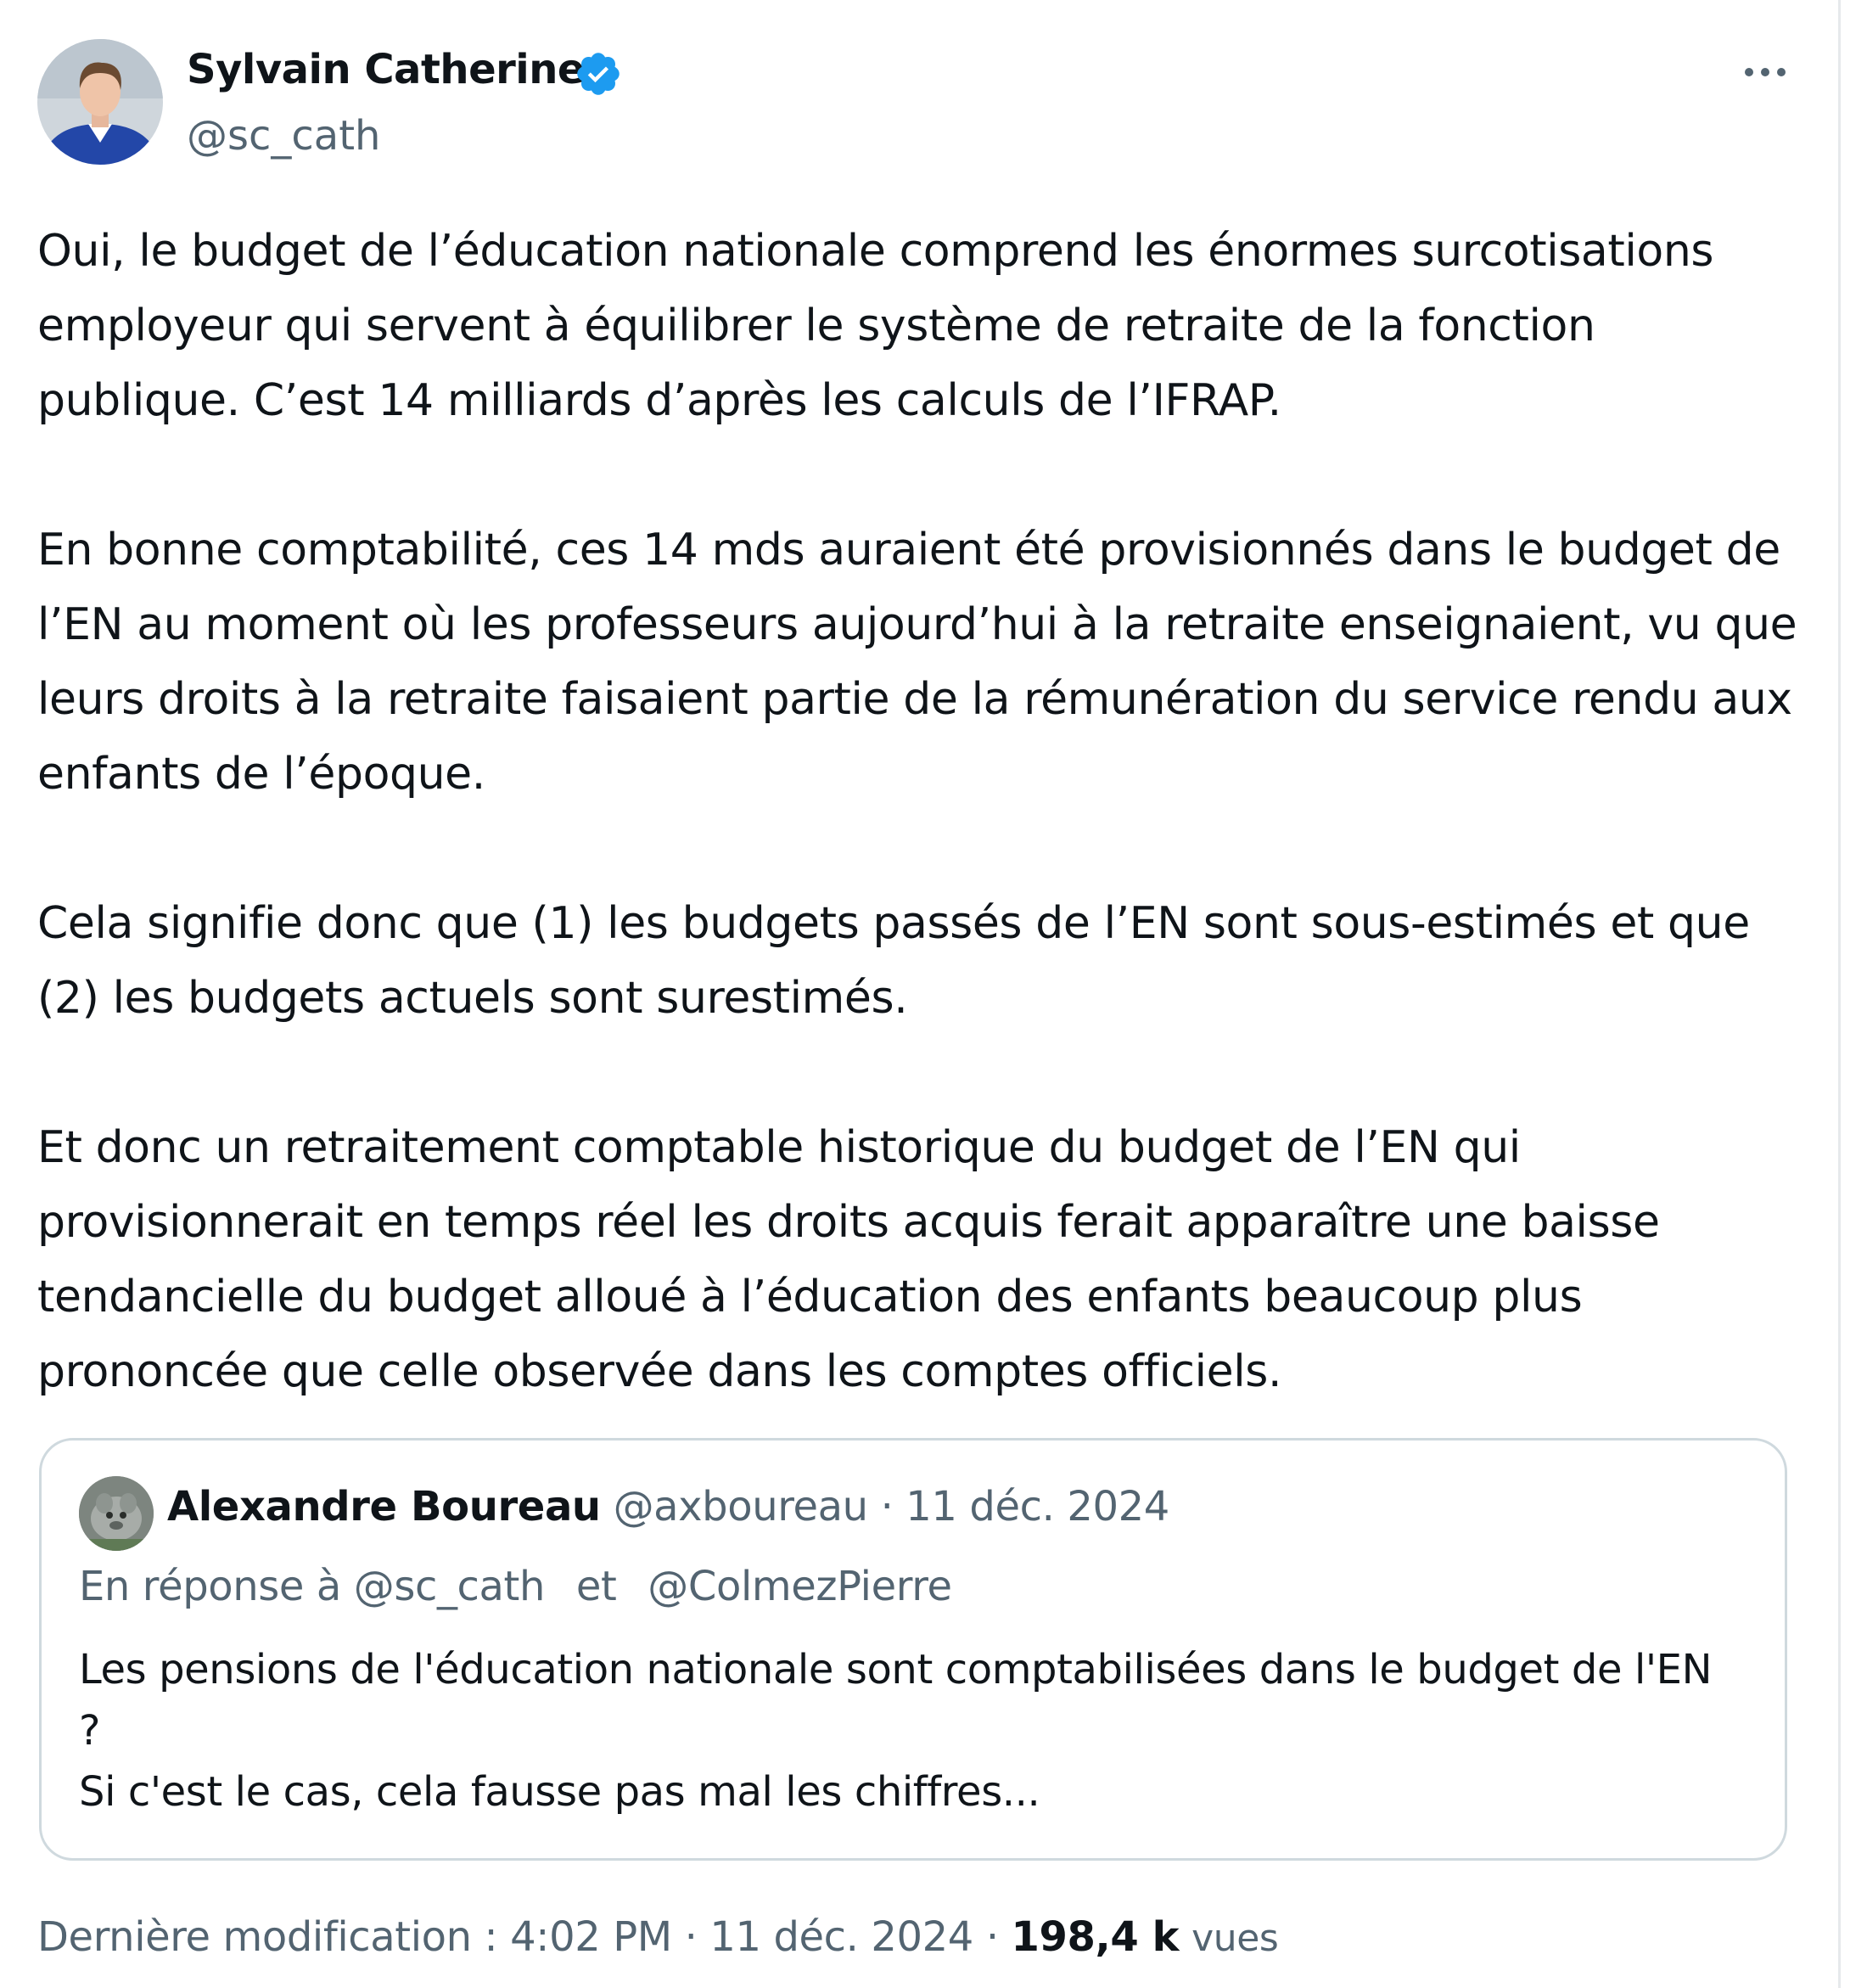  What do you see at coordinates (598, 73) in the screenshot?
I see `verified-badge-icon` at bounding box center [598, 73].